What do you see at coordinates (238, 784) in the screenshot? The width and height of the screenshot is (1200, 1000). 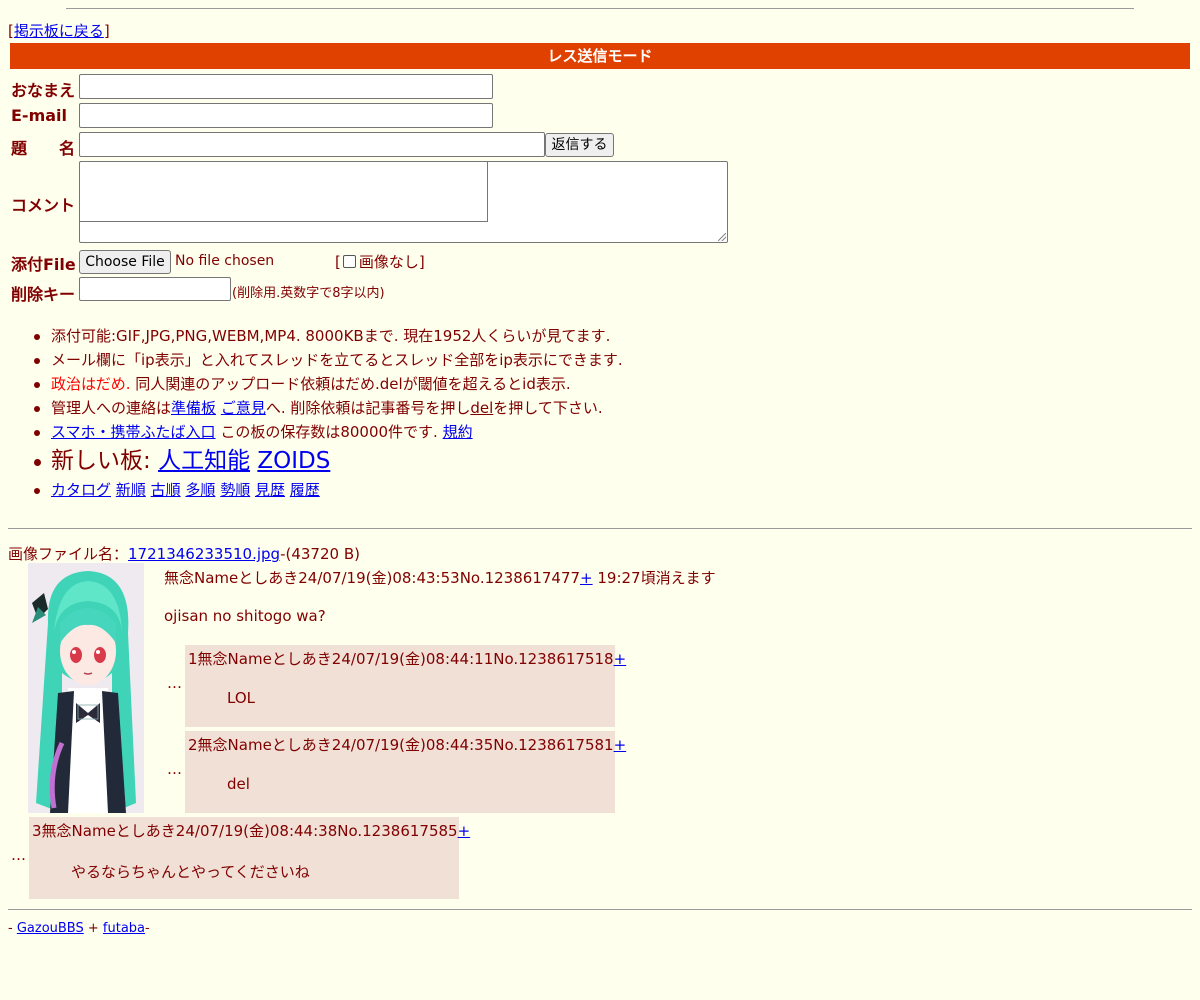 I see `reply-2-body: del` at bounding box center [238, 784].